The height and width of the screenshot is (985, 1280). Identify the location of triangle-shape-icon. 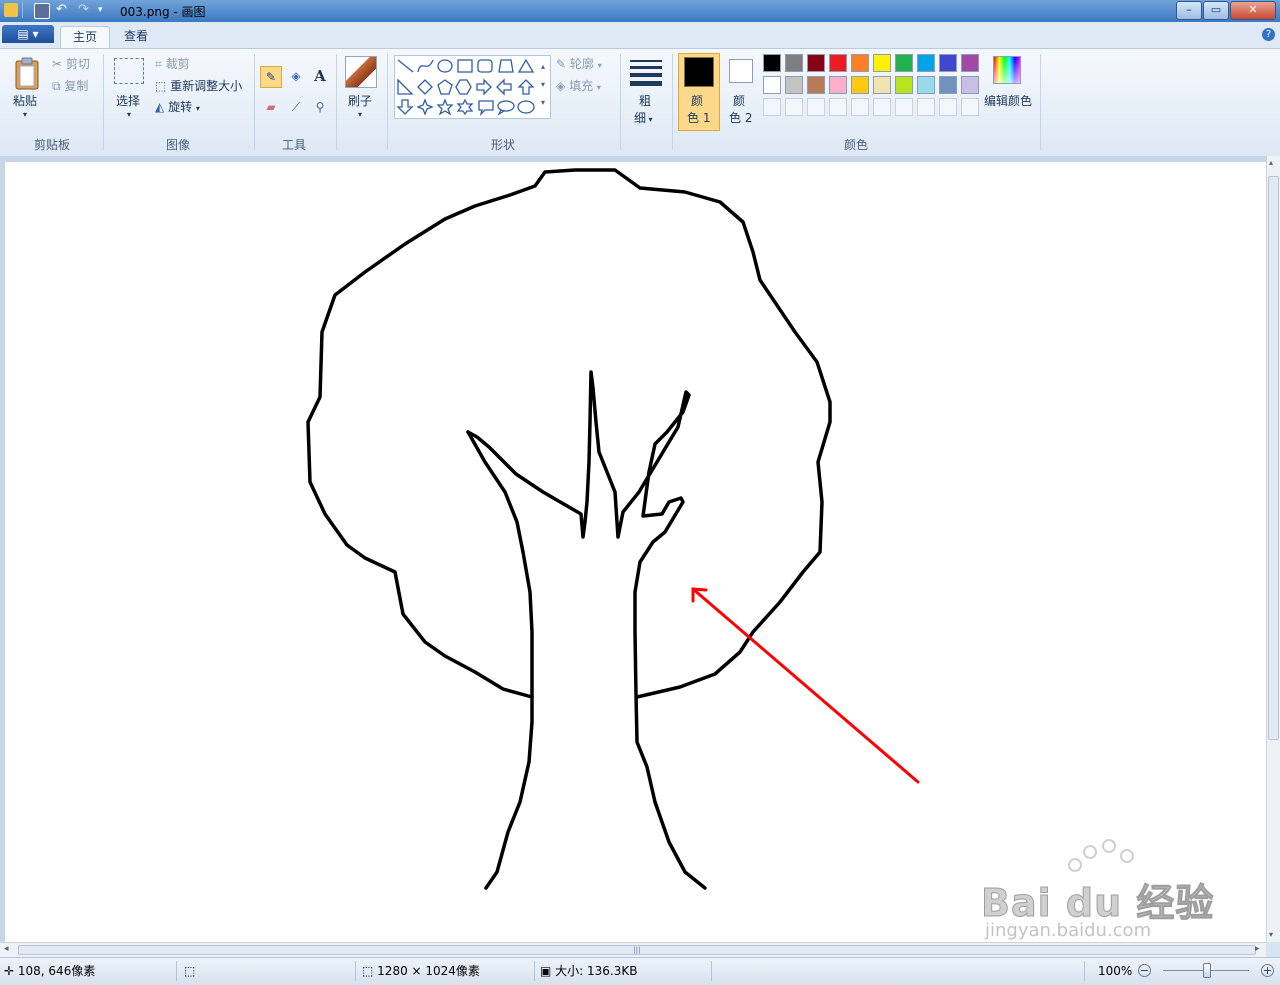
(526, 65).